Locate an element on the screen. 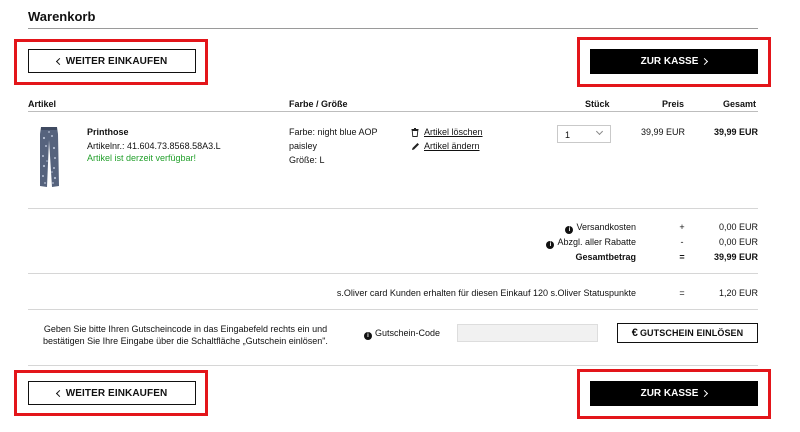  summary-divider is located at coordinates (393, 273).